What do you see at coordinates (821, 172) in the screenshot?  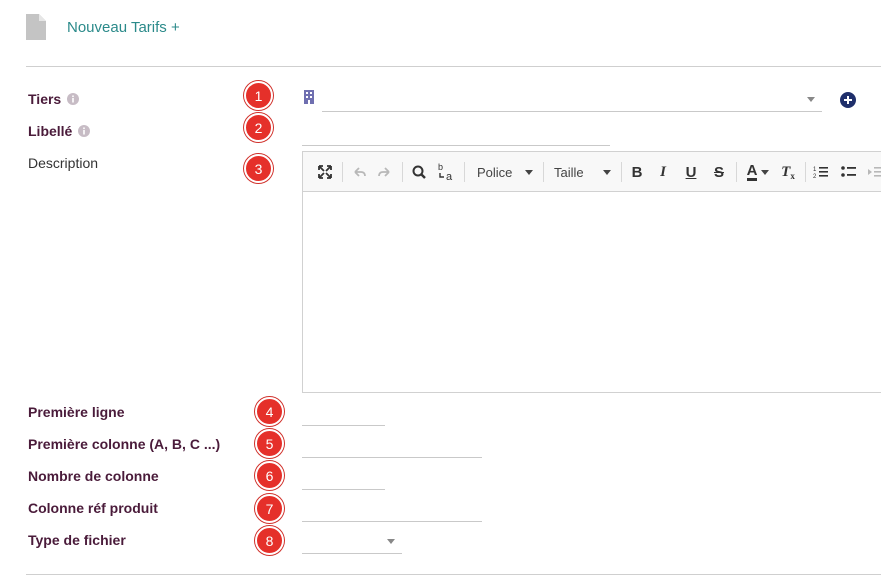 I see `numbered-list-icon: 1 2` at bounding box center [821, 172].